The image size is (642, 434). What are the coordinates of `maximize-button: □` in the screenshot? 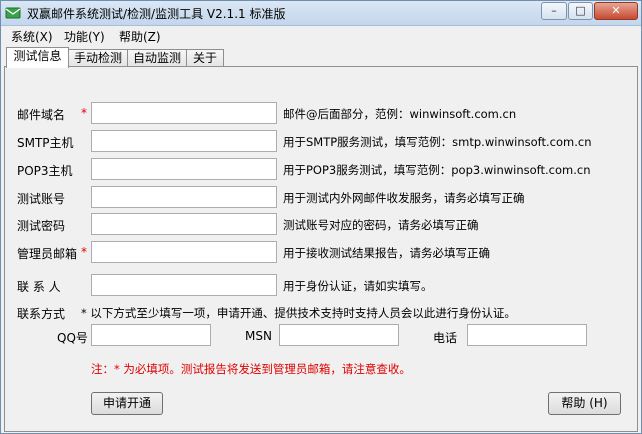 It's located at (580, 11).